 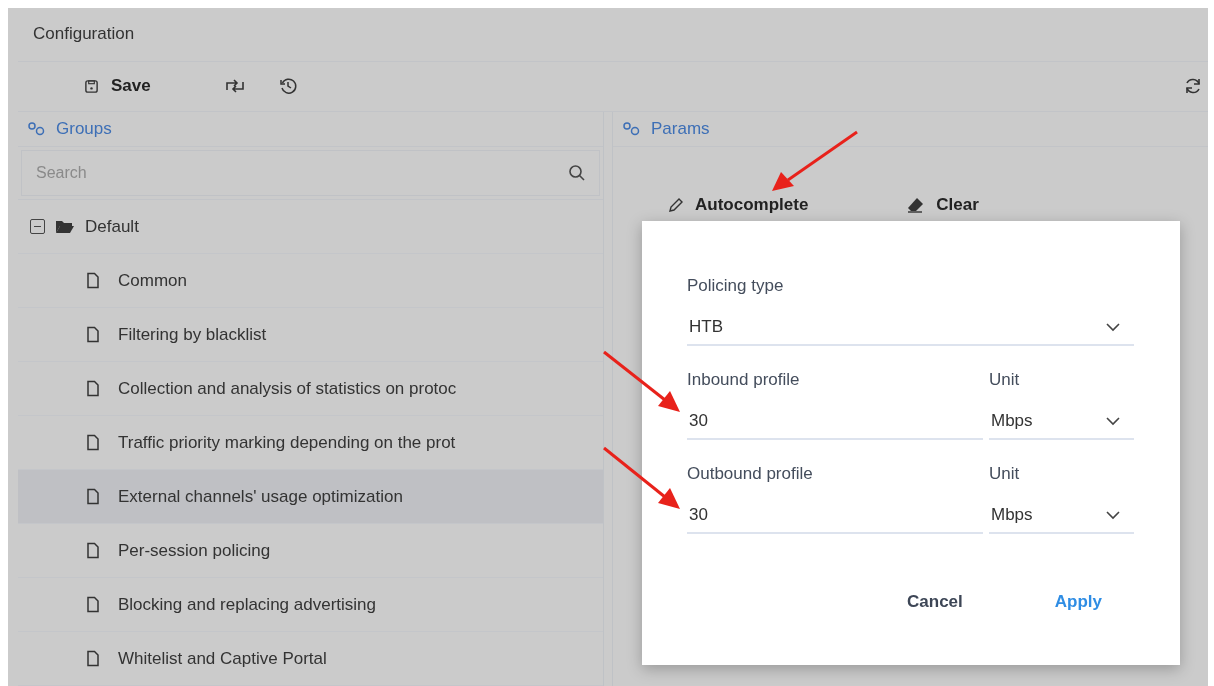 I want to click on panel-title: Groups, so click(x=84, y=129).